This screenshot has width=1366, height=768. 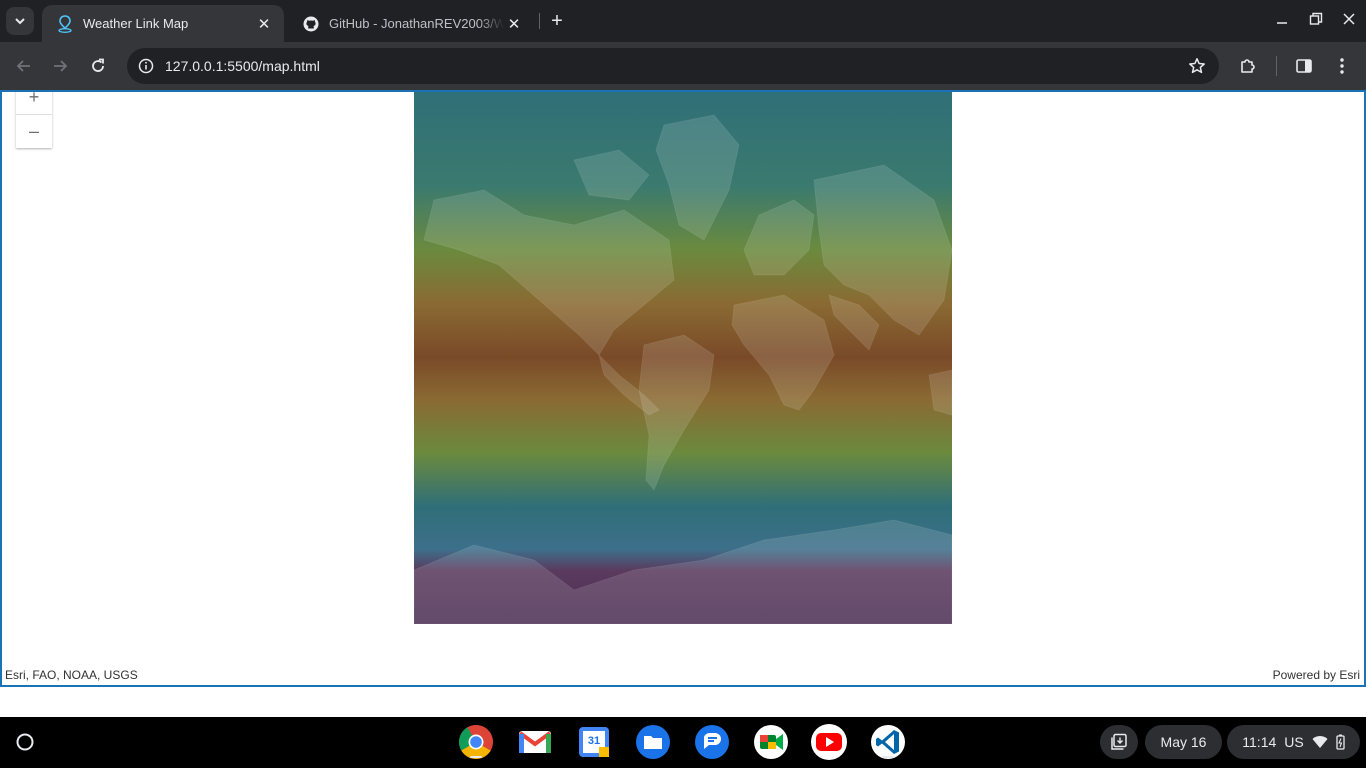 I want to click on launcher-button, so click(x=25, y=742).